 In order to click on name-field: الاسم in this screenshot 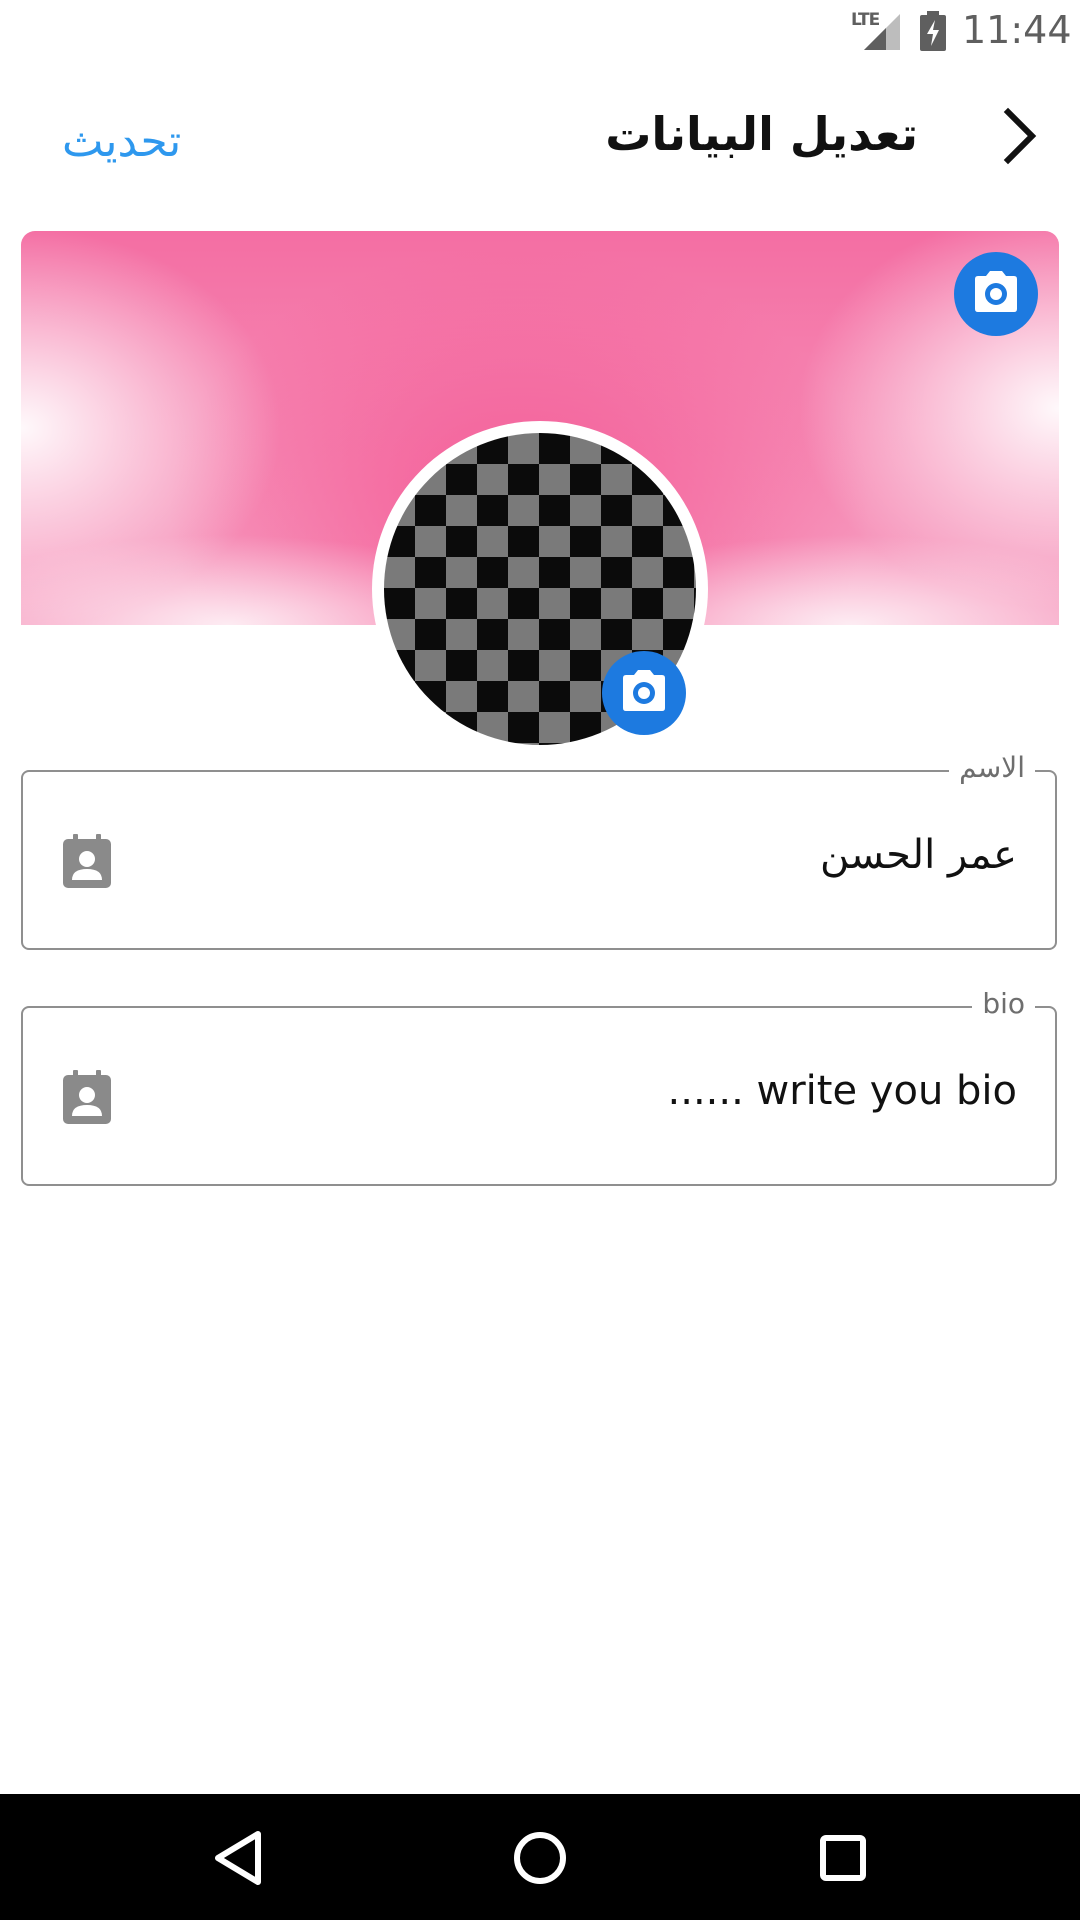, I will do `click(539, 850)`.